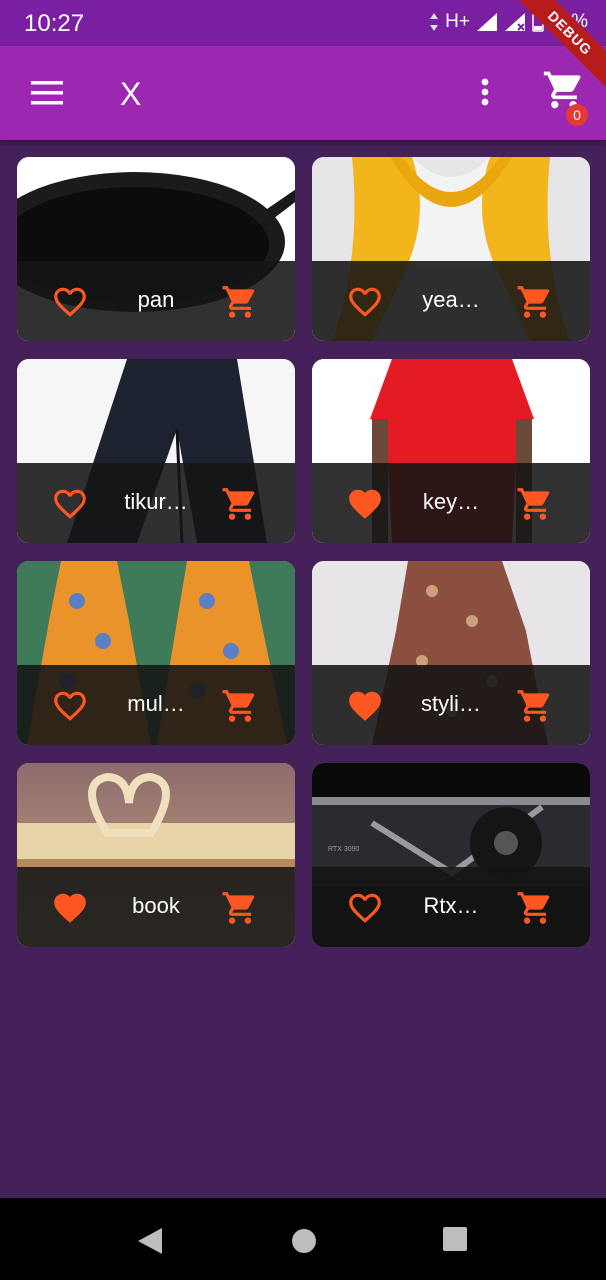 The width and height of the screenshot is (606, 1280). What do you see at coordinates (303, 23) in the screenshot?
I see `status-bar: 10:27 H+ 24%` at bounding box center [303, 23].